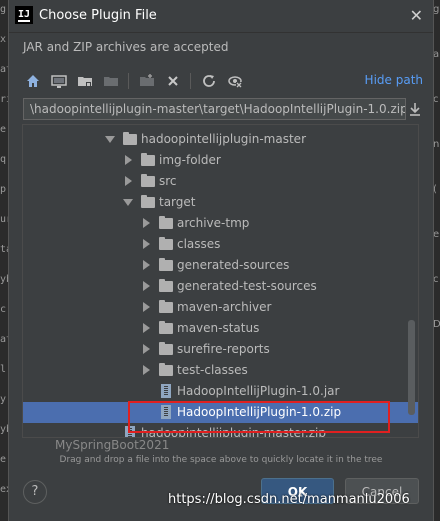 The image size is (440, 521). What do you see at coordinates (416, 15) in the screenshot?
I see `close-icon: ✕` at bounding box center [416, 15].